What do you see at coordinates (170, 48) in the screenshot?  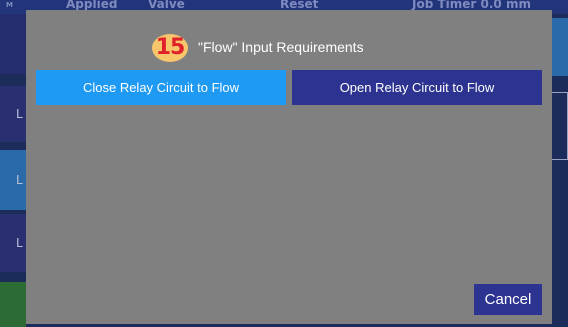 I see `step-number-badge: 15` at bounding box center [170, 48].